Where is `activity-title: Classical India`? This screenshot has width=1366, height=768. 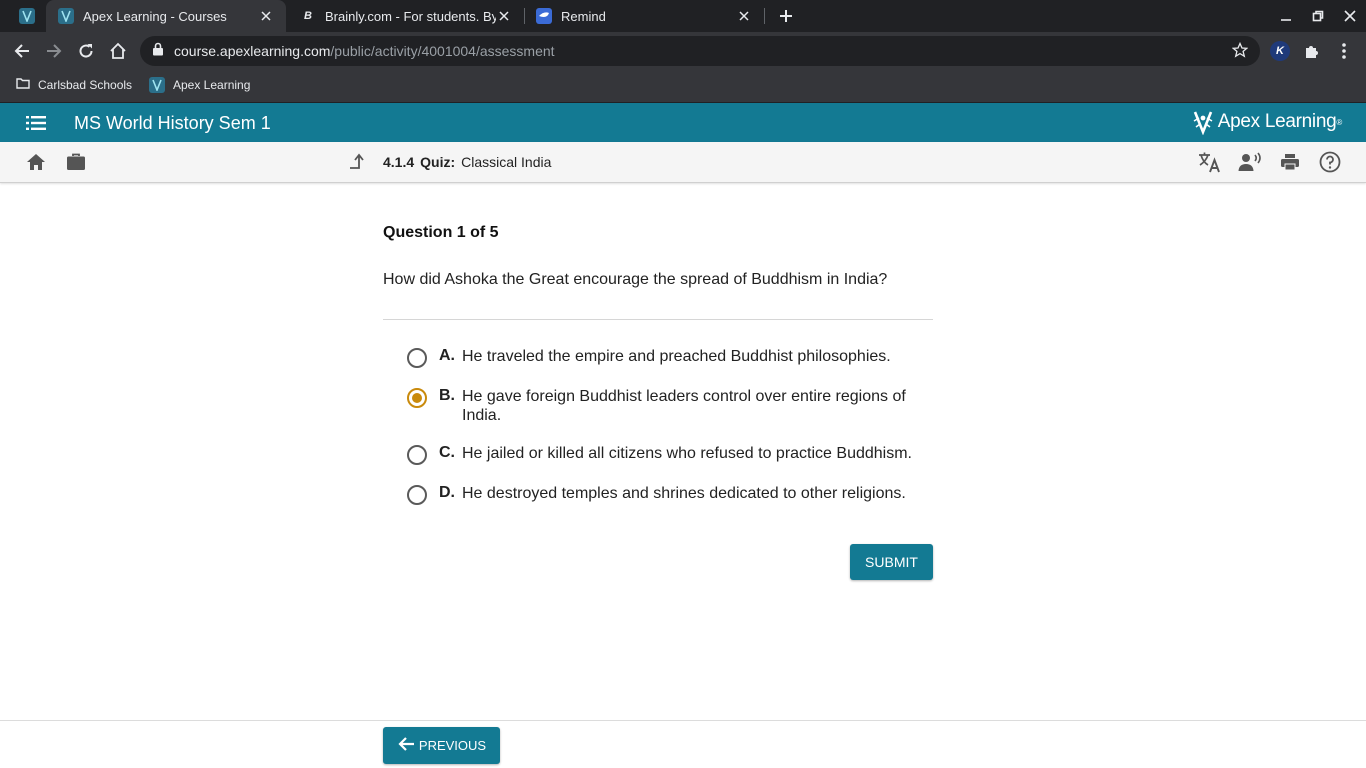
activity-title: Classical India is located at coordinates (506, 162).